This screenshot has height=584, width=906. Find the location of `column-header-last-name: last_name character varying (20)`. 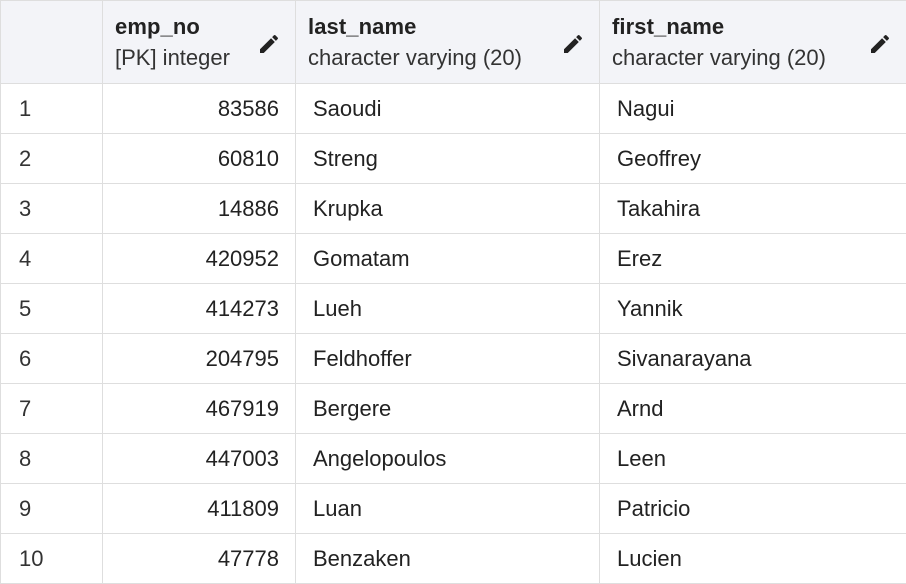

column-header-last-name: last_name character varying (20) is located at coordinates (448, 42).